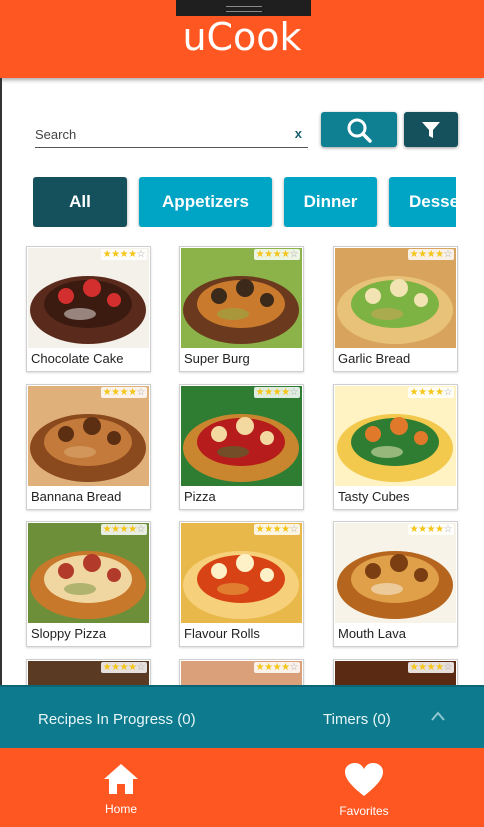 This screenshot has width=484, height=827. Describe the element at coordinates (217, 358) in the screenshot. I see `recipe-name: Super Burg` at that location.